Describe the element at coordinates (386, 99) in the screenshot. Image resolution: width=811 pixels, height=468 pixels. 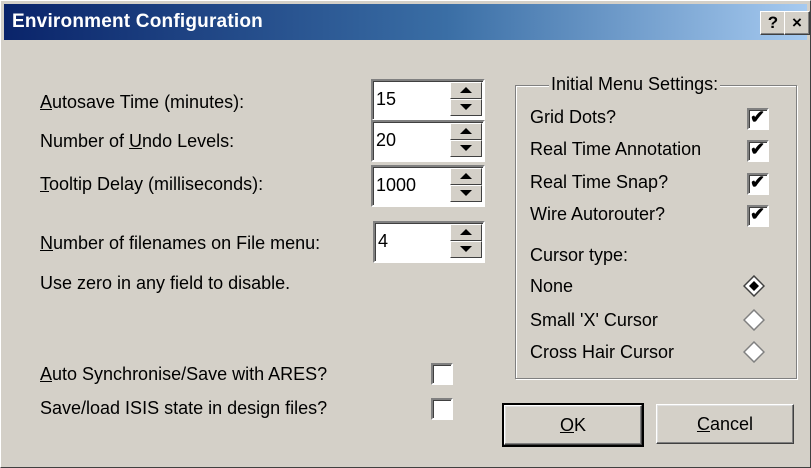
I see `autosave-value: 15` at that location.